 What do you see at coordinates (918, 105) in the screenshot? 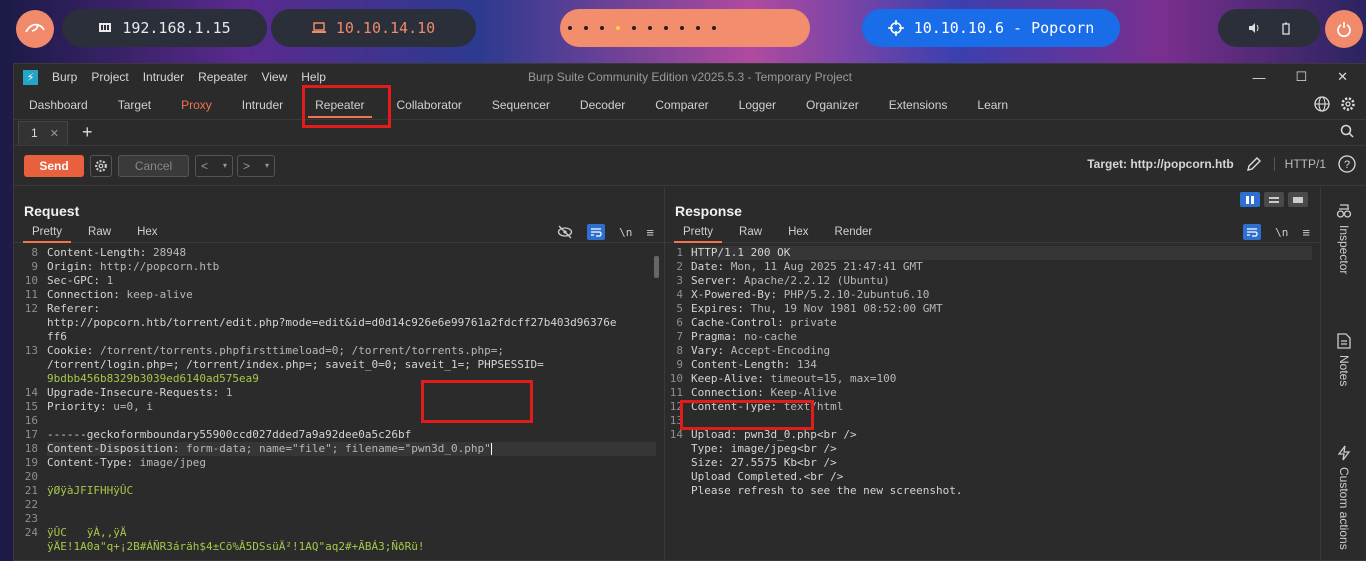
I see `tab-extensions: Extensions` at bounding box center [918, 105].